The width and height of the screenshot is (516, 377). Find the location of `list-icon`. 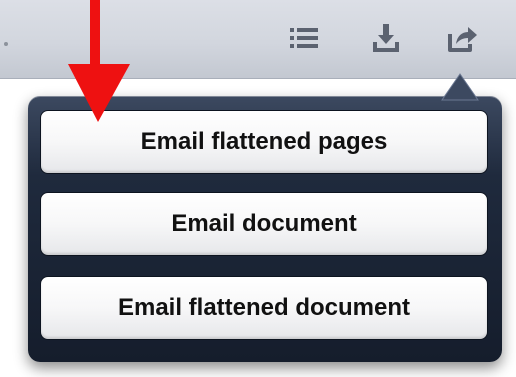

list-icon is located at coordinates (304, 38).